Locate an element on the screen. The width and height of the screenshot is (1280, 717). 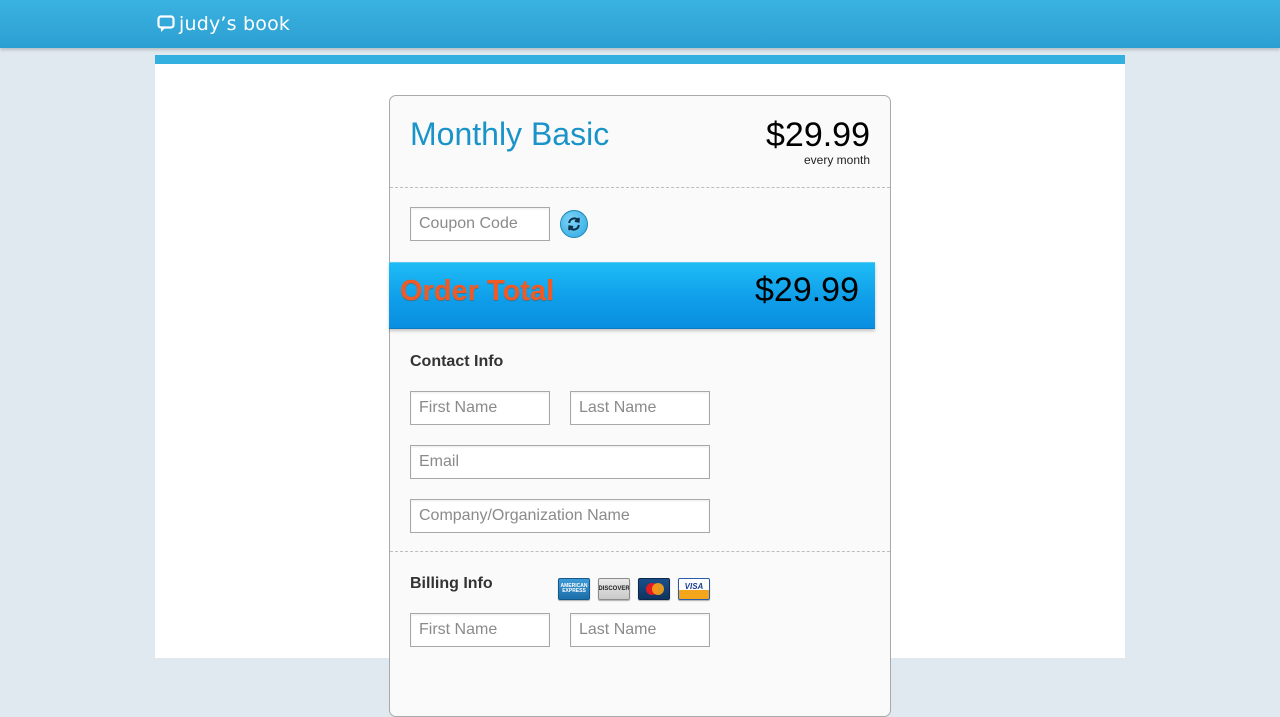
coupon-code-input is located at coordinates (480, 224).